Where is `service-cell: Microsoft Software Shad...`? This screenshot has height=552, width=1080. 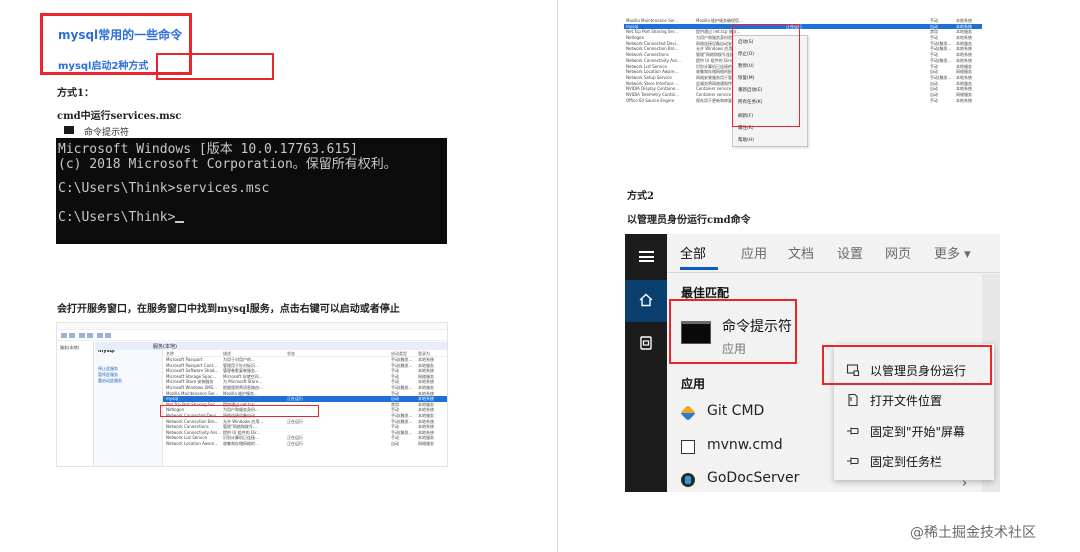 service-cell: Microsoft Software Shad... is located at coordinates (192, 371).